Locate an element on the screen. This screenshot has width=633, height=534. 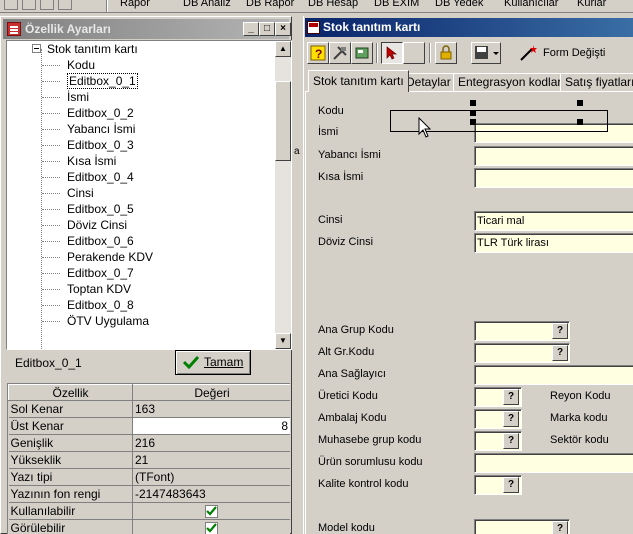
stock-card-titlebar: Stok tanıtım kartı is located at coordinates (469, 27).